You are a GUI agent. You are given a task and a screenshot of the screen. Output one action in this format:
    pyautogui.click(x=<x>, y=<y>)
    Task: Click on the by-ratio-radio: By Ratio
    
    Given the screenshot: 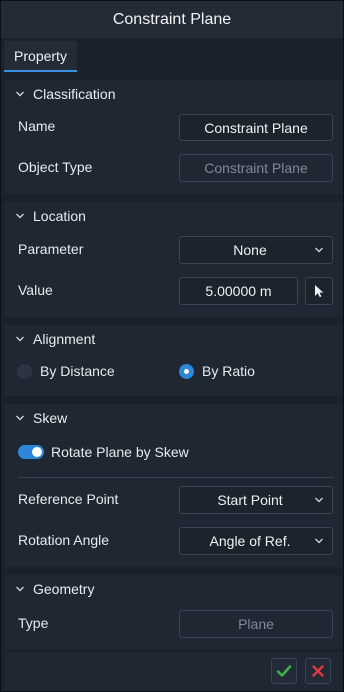 What is the action you would take?
    pyautogui.click(x=217, y=371)
    